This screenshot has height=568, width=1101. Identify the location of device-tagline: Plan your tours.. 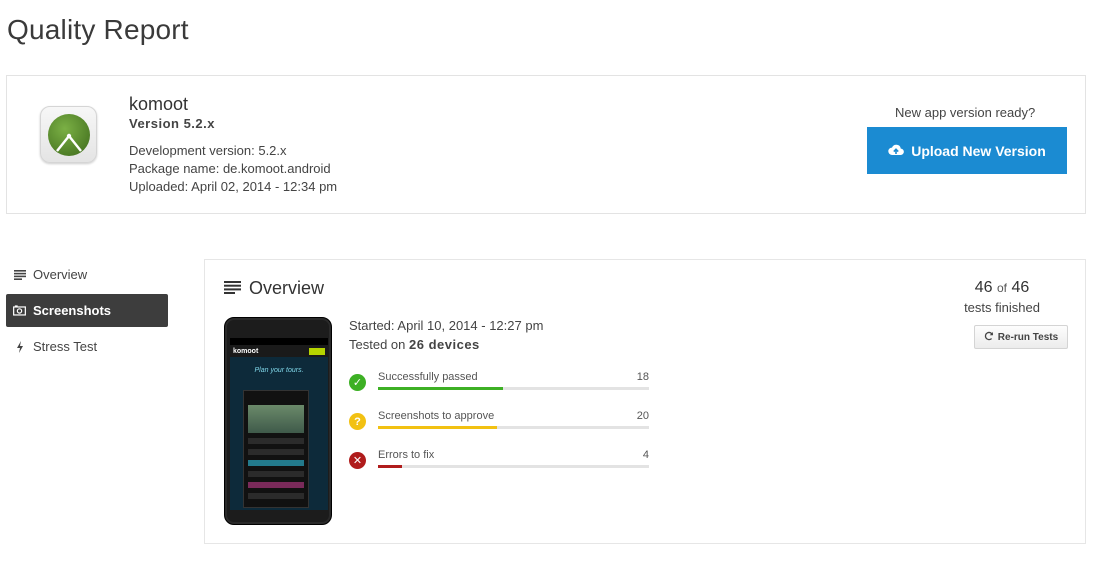
(279, 370).